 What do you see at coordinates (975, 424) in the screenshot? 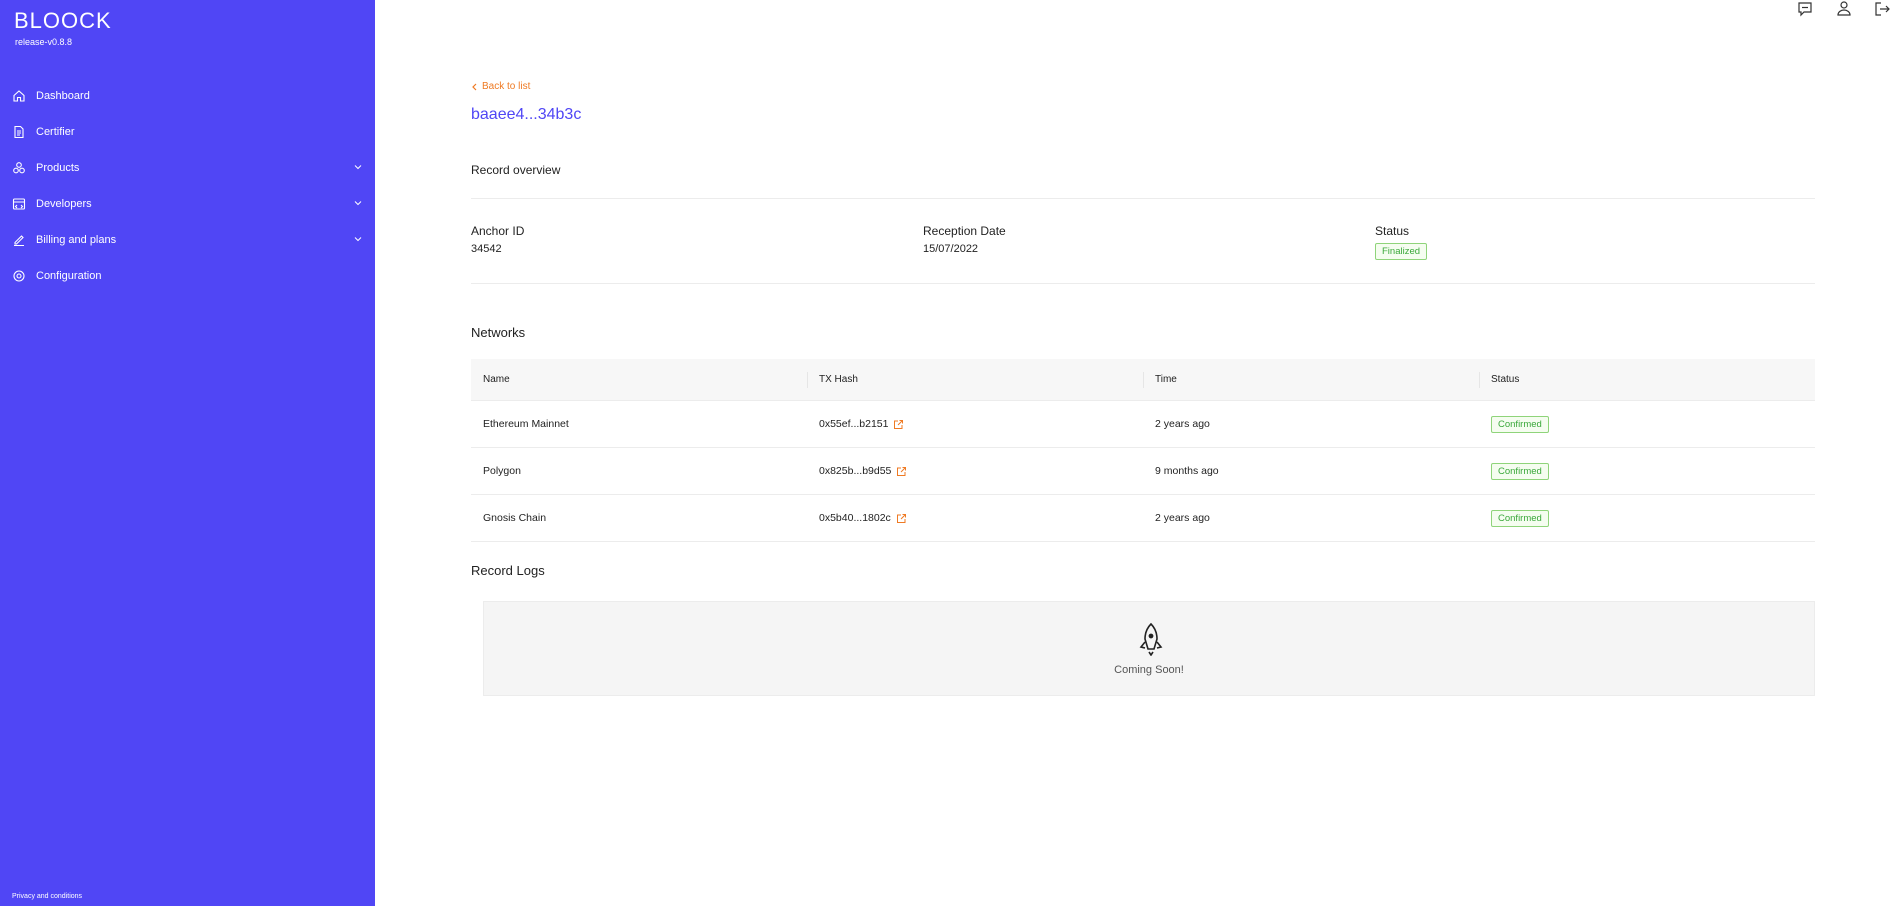
I see `tx-hash-cell: 0x55ef...b2151` at bounding box center [975, 424].